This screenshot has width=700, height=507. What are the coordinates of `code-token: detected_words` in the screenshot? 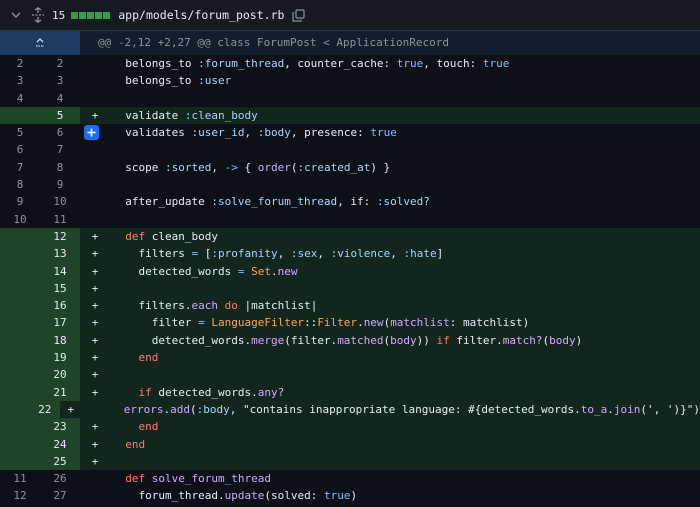 It's located at (175, 271).